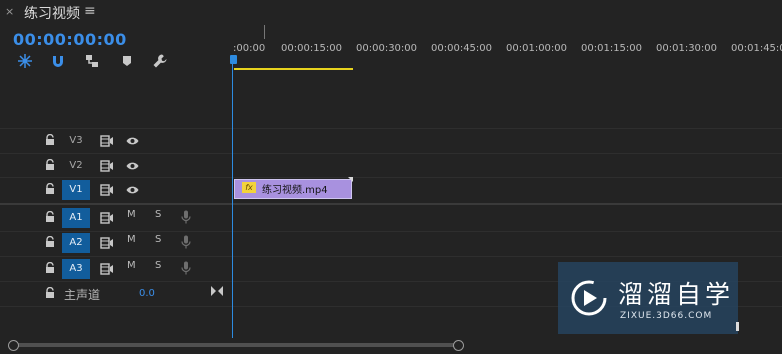 The width and height of the screenshot is (782, 354). What do you see at coordinates (612, 48) in the screenshot?
I see `ruler-label: 00:01:15:00` at bounding box center [612, 48].